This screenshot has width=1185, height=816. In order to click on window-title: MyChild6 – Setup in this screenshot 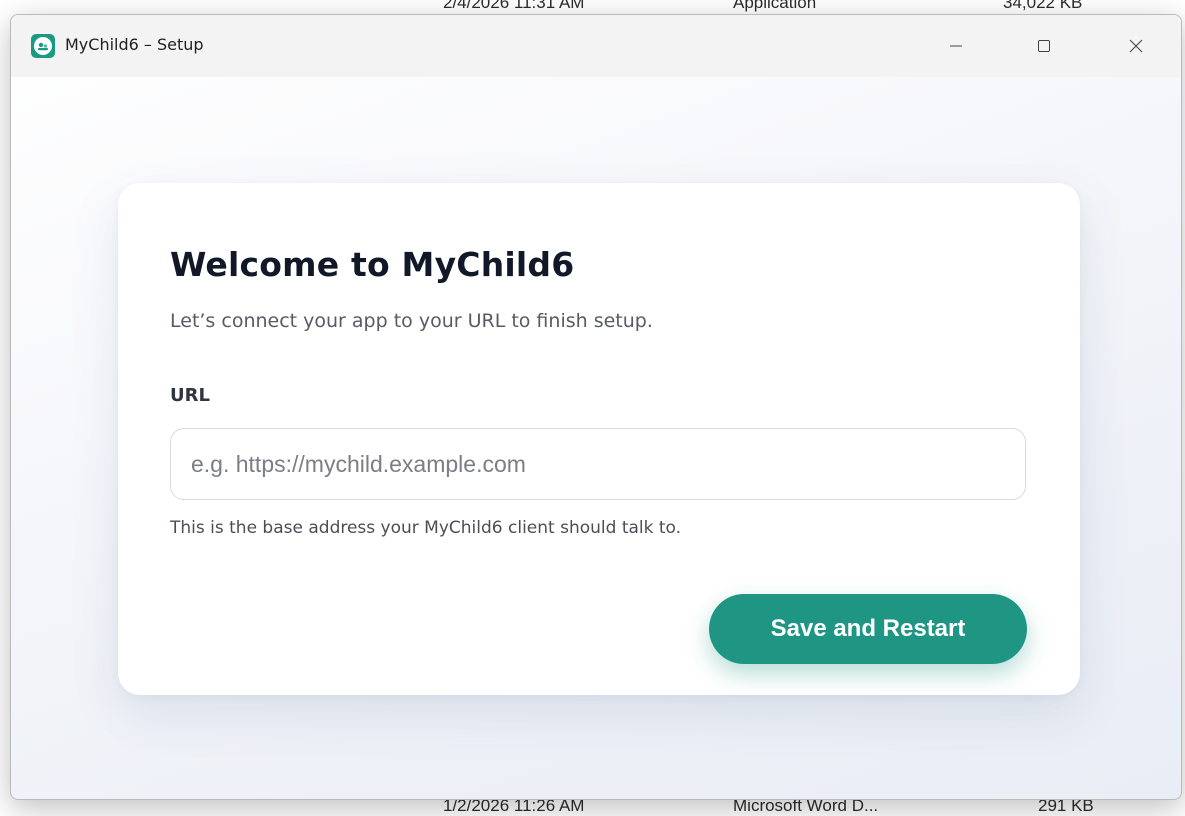, I will do `click(134, 44)`.